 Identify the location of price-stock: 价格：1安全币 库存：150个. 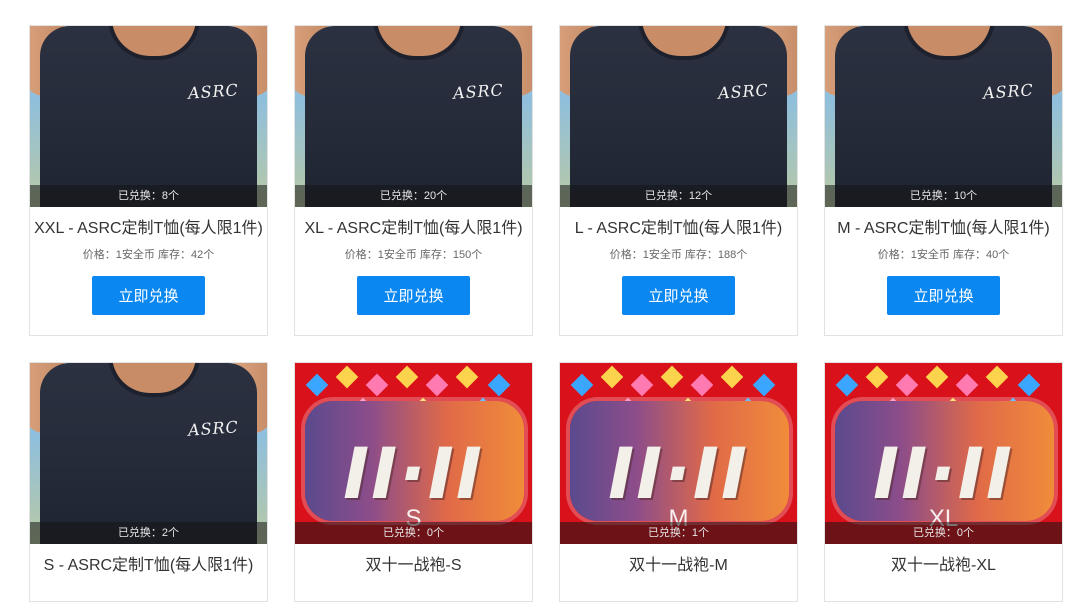
(413, 255).